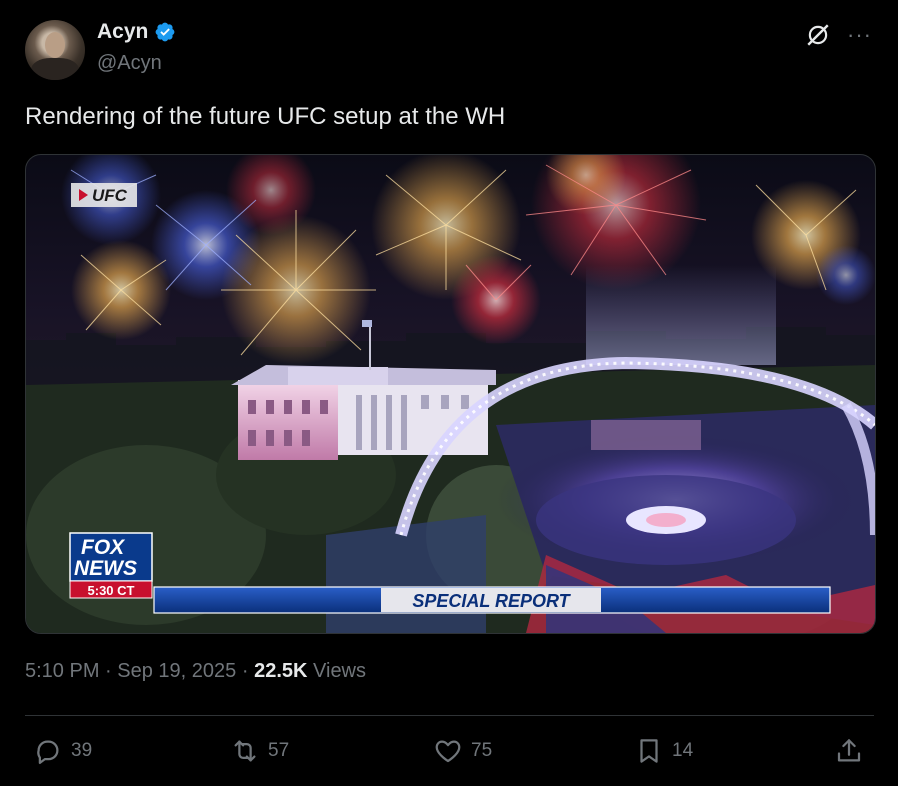  What do you see at coordinates (55, 69) in the screenshot?
I see `avatar-body` at bounding box center [55, 69].